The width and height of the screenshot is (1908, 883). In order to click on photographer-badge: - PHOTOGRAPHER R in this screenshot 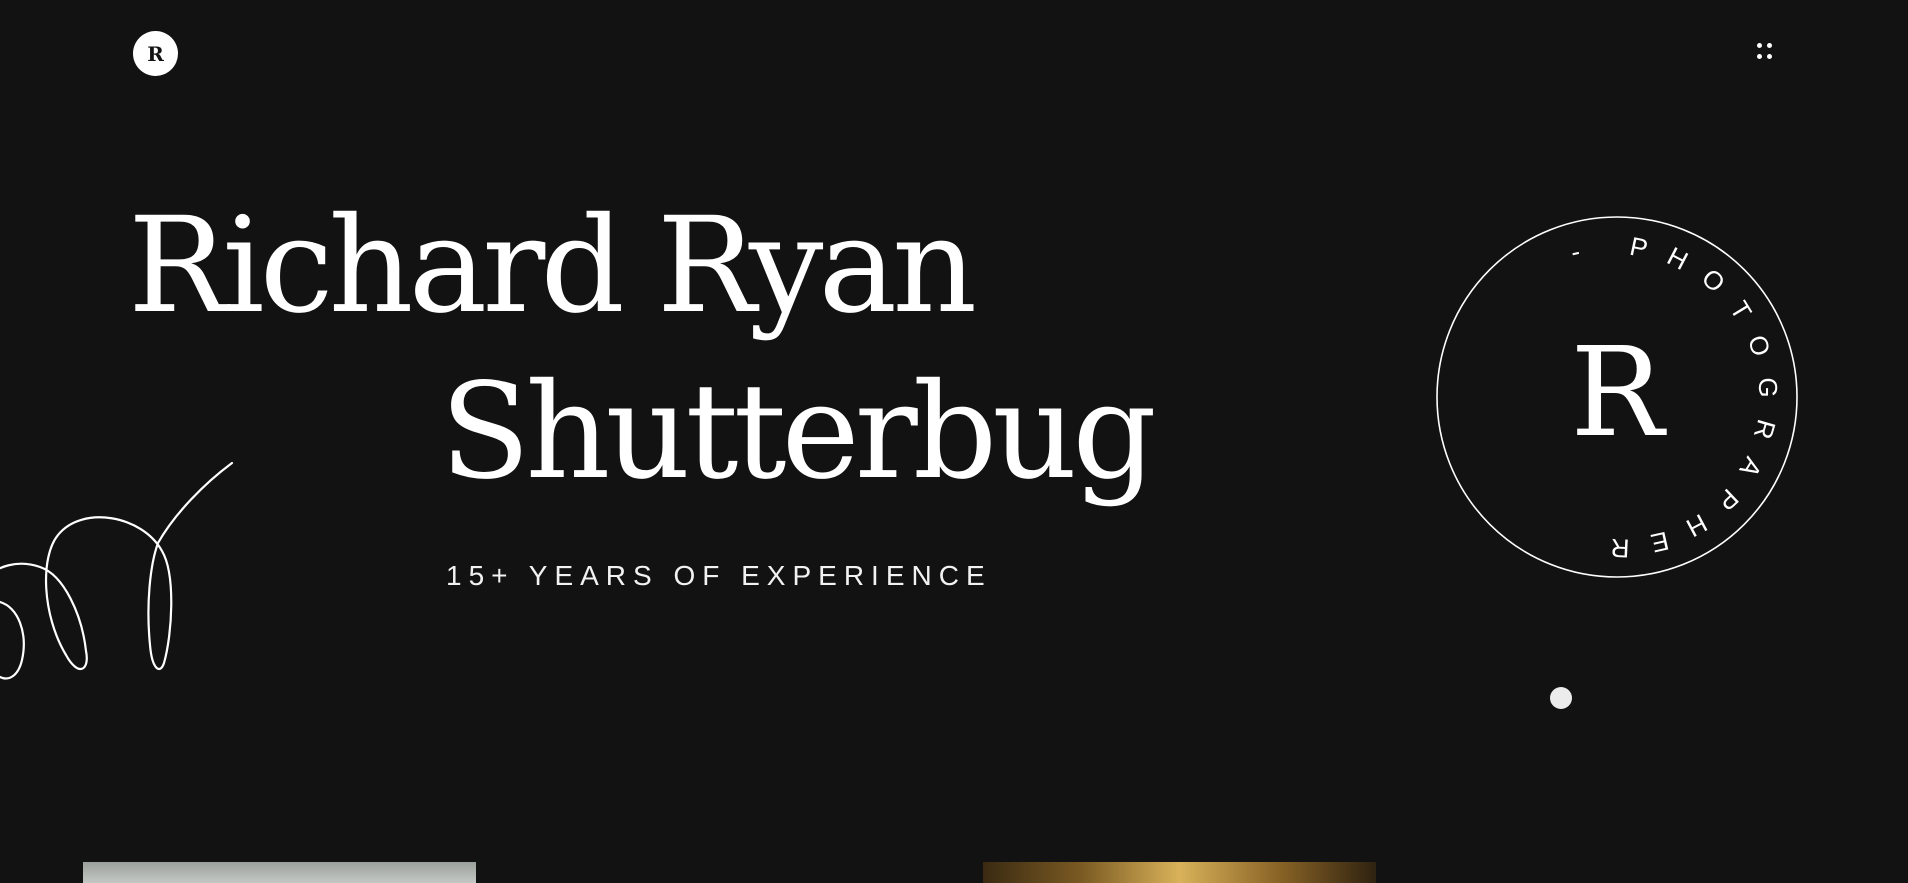, I will do `click(1617, 397)`.